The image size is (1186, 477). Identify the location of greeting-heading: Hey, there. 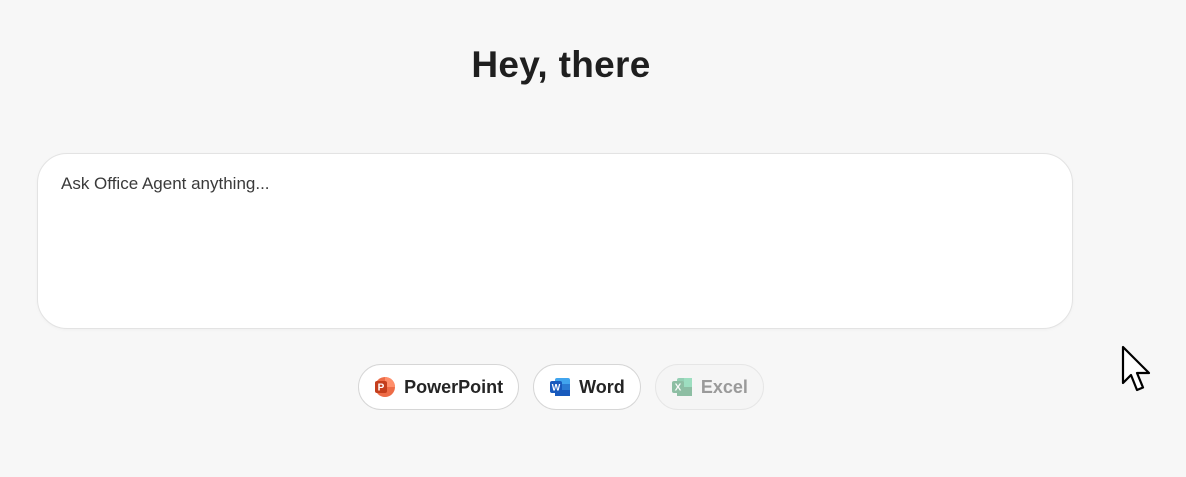
(561, 64).